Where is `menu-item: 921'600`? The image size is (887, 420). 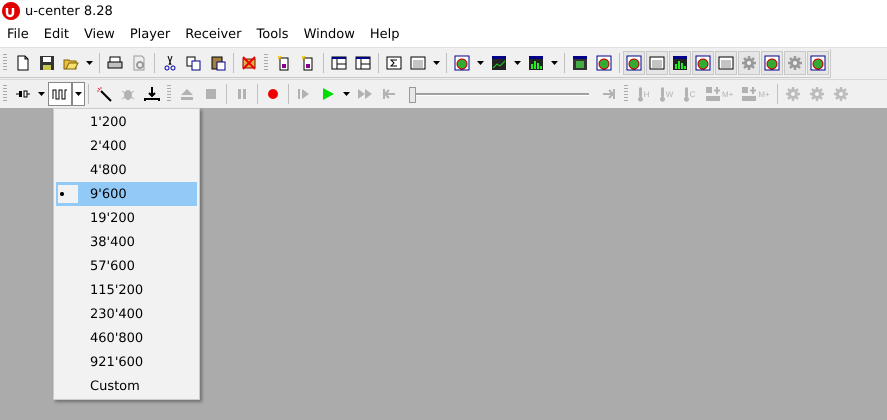 menu-item: 921'600 is located at coordinates (126, 362).